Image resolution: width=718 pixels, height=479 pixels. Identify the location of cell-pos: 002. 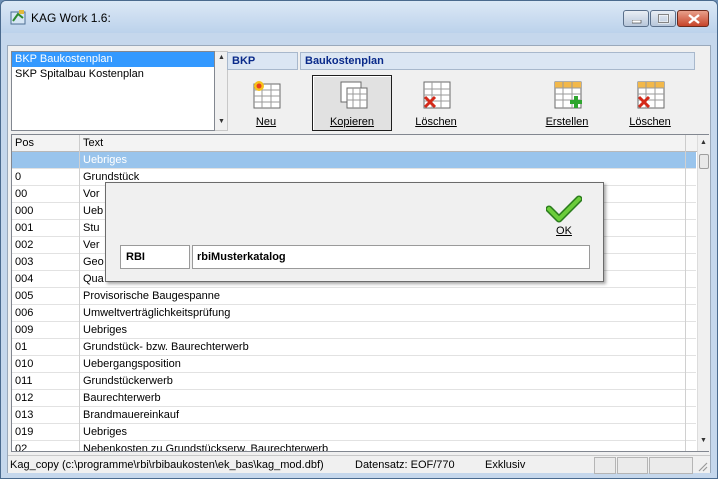
(46, 245).